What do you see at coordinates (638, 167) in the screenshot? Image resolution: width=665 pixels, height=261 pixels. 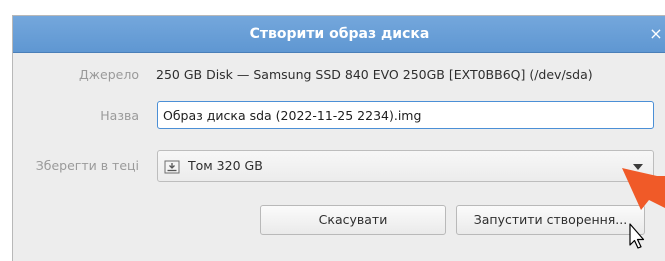 I see `dropdown-arrow-icon` at bounding box center [638, 167].